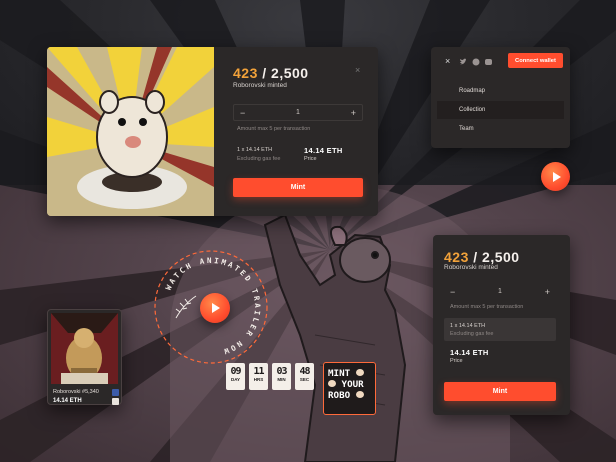 This screenshot has width=616, height=462. Describe the element at coordinates (115, 401) in the screenshot. I see `owner-avatar-icon` at that location.